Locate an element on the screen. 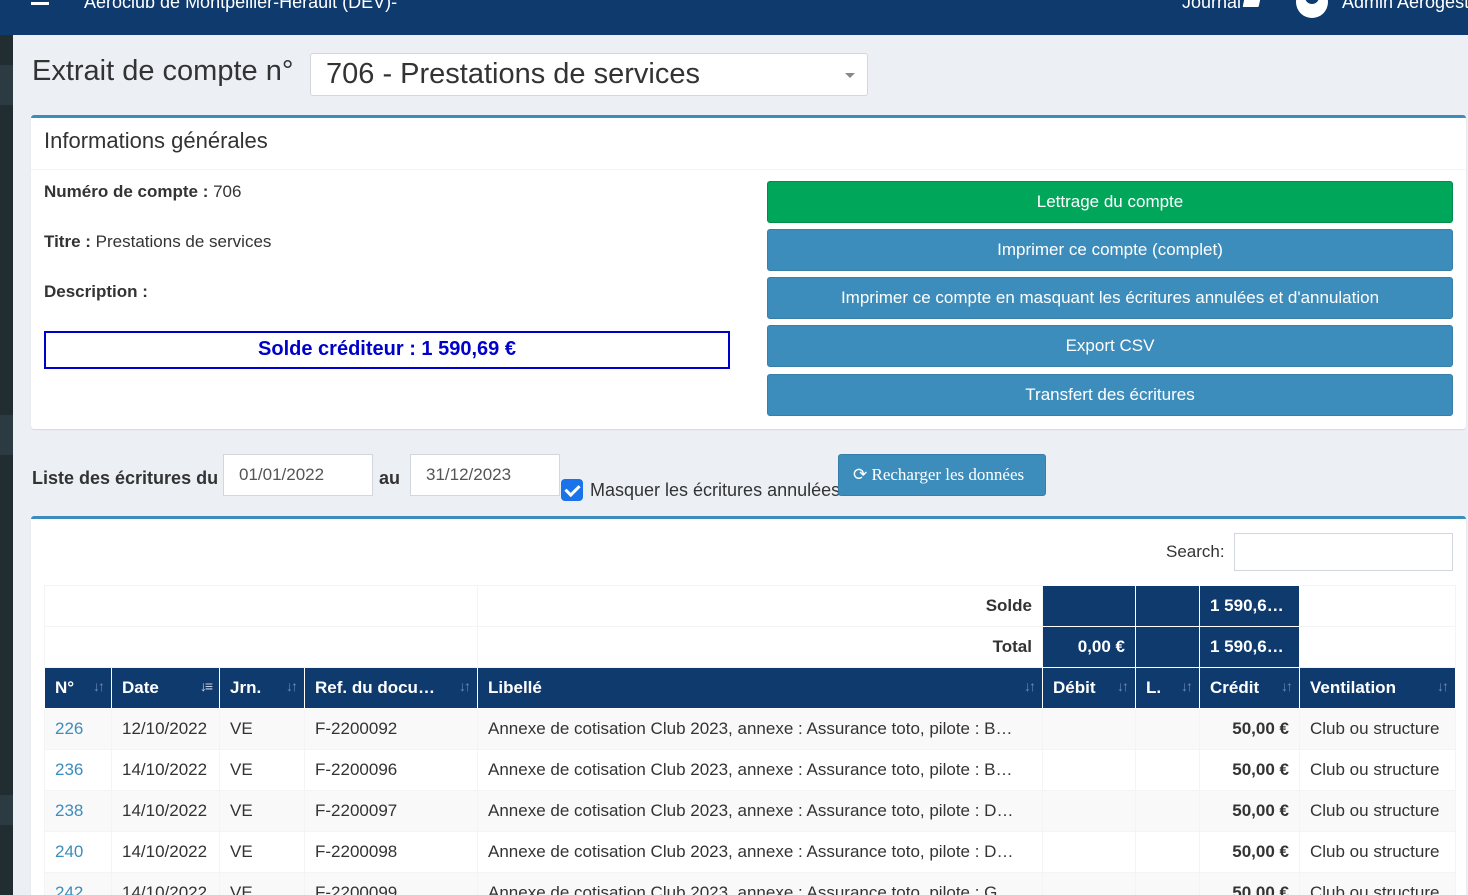 The height and width of the screenshot is (895, 1468). column-header-debit: Débit ↓↑ is located at coordinates (1089, 688).